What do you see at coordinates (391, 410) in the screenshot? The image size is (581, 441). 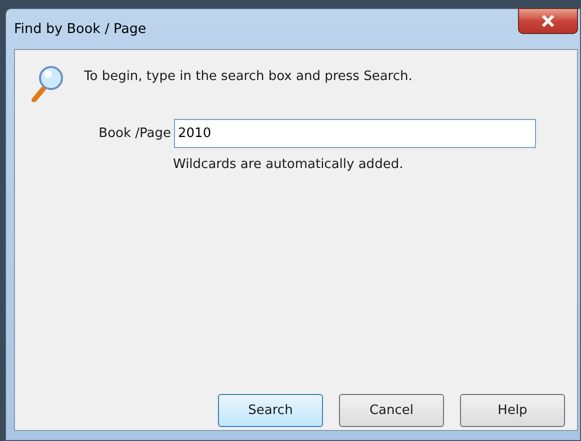 I see `dialog-button: Cancel` at bounding box center [391, 410].